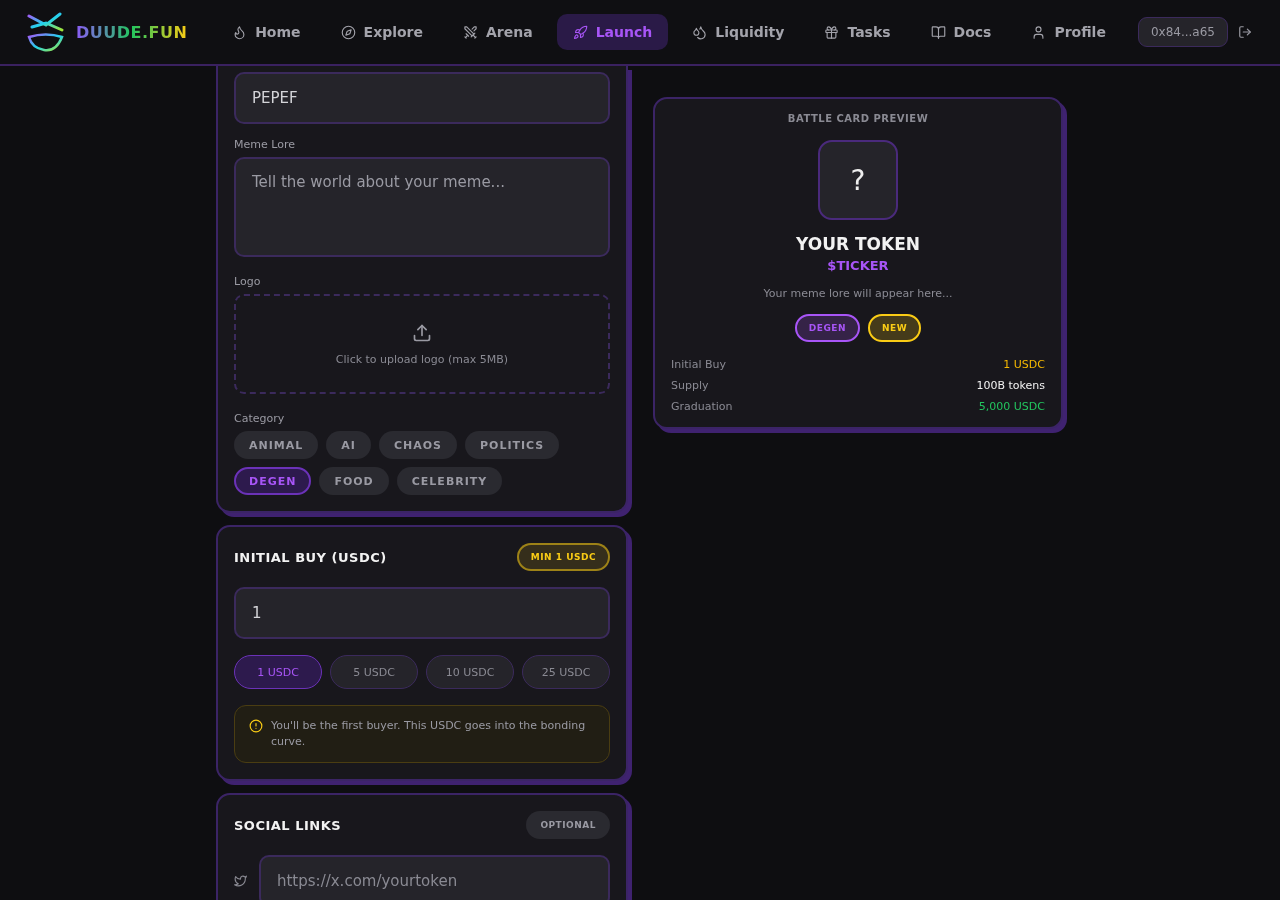 The image size is (1280, 900). What do you see at coordinates (858, 180) in the screenshot?
I see `token-logo-field: ?` at bounding box center [858, 180].